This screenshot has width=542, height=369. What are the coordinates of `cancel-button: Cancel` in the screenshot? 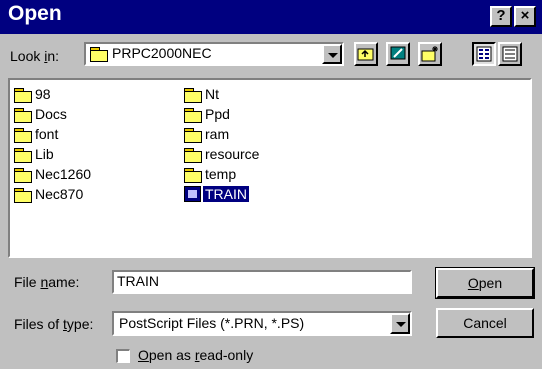 It's located at (485, 323).